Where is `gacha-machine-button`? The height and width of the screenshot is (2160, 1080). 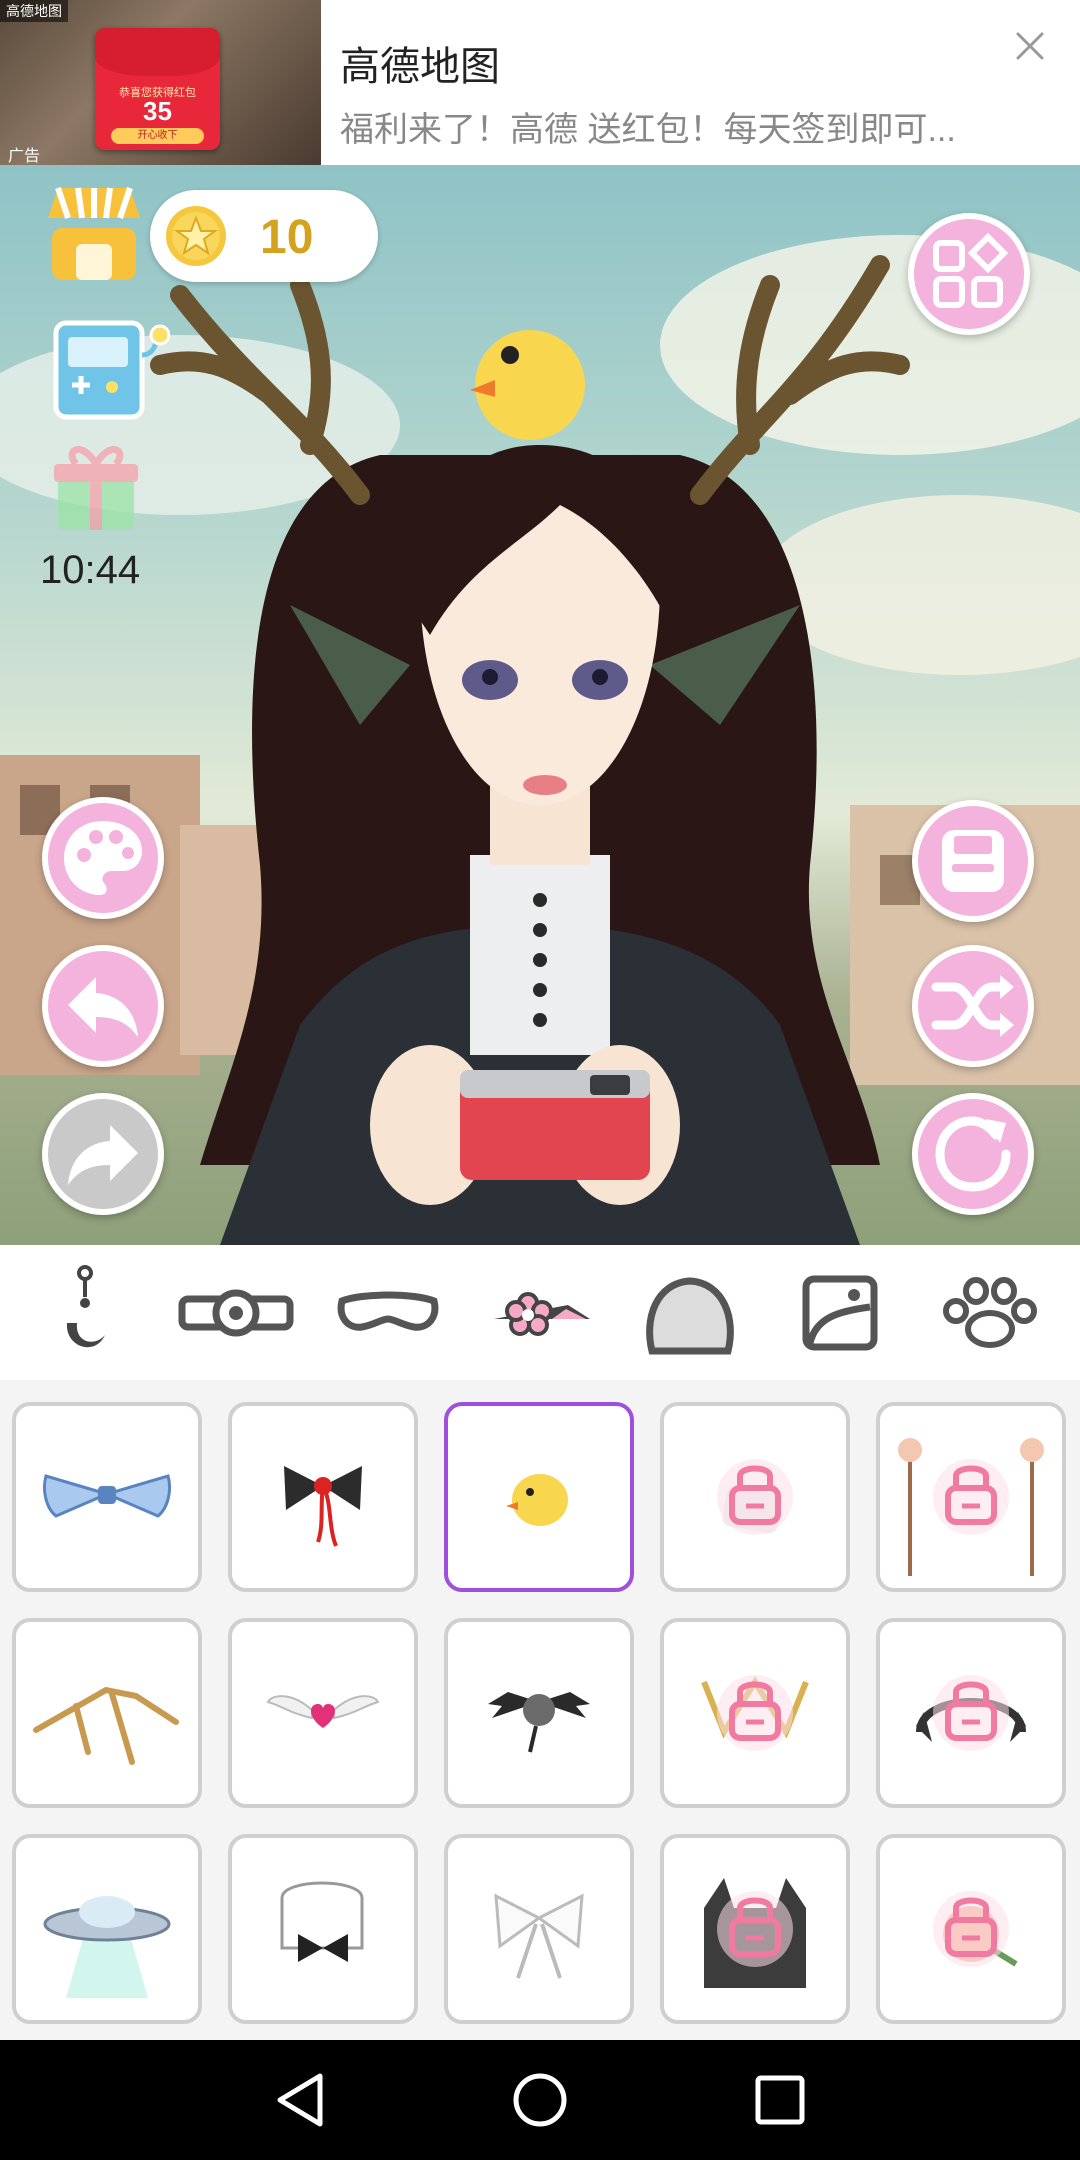 gacha-machine-button is located at coordinates (110, 370).